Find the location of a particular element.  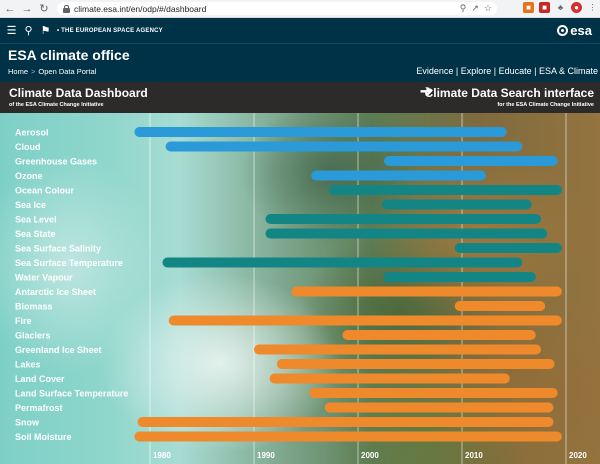

variable-label: Greenhouse Gases is located at coordinates (56, 162).